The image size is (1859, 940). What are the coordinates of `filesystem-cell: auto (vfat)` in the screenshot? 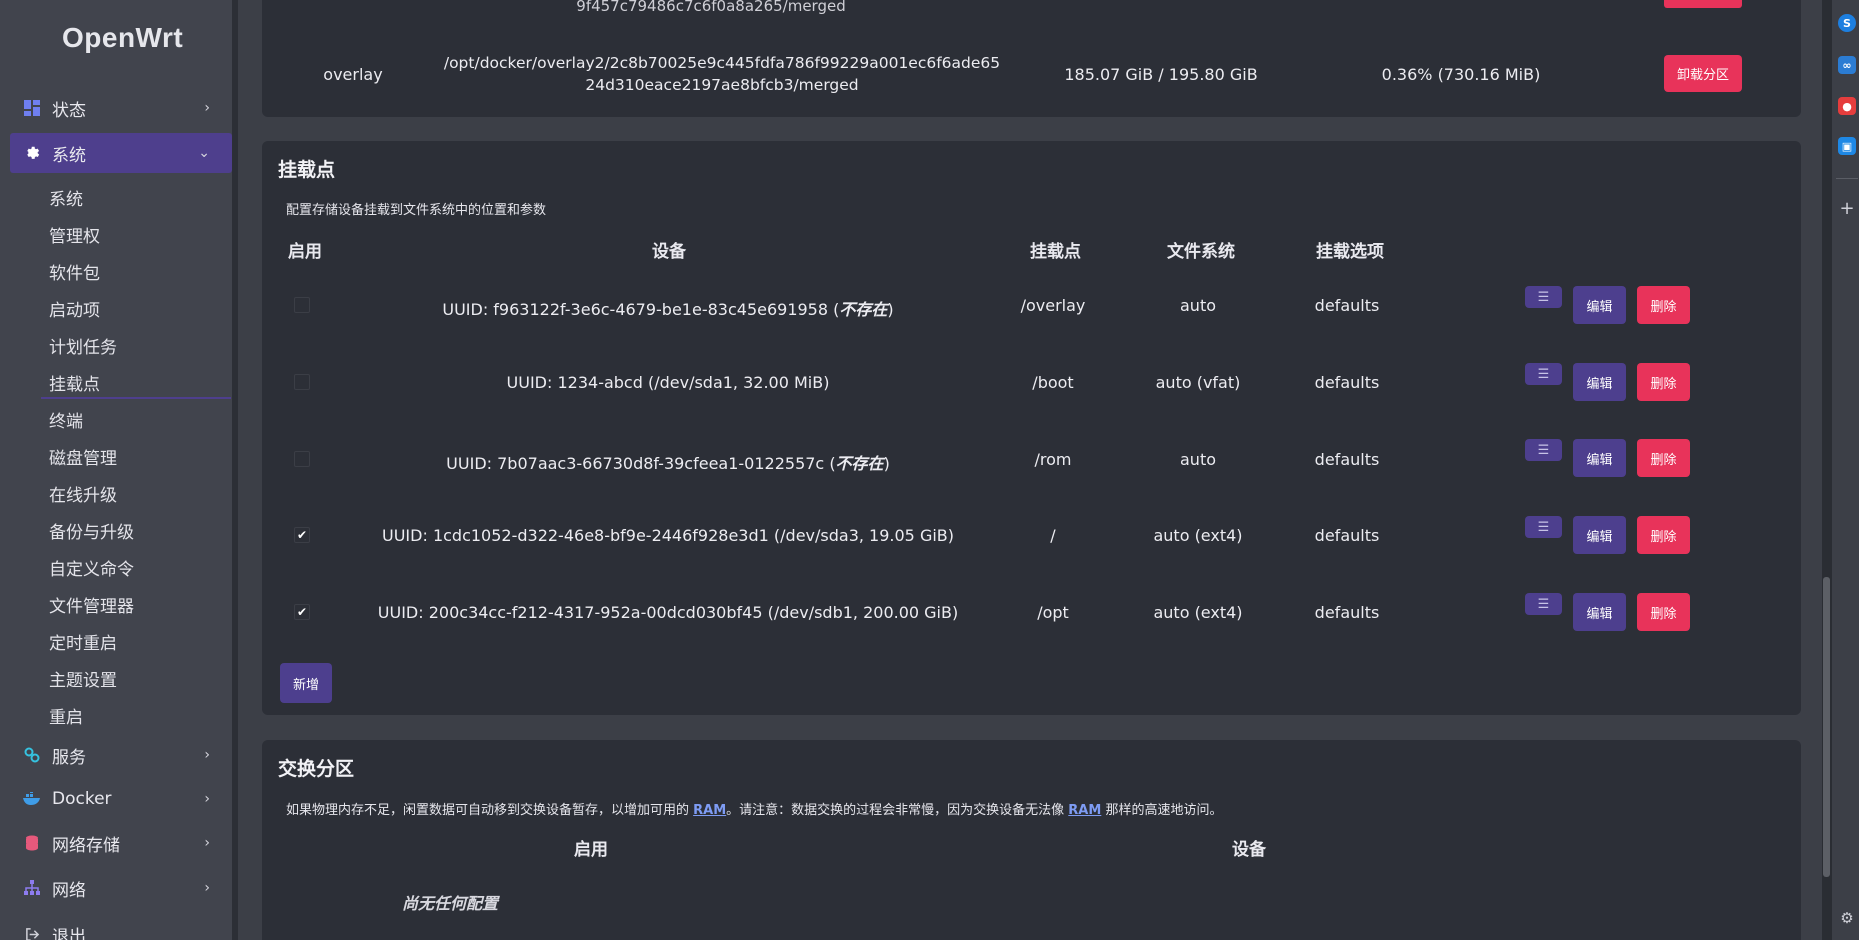 It's located at (1198, 382).